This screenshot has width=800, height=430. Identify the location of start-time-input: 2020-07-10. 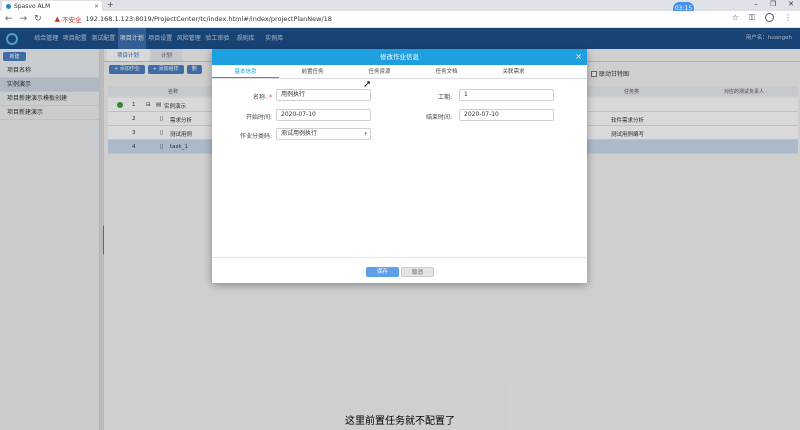
(323, 115).